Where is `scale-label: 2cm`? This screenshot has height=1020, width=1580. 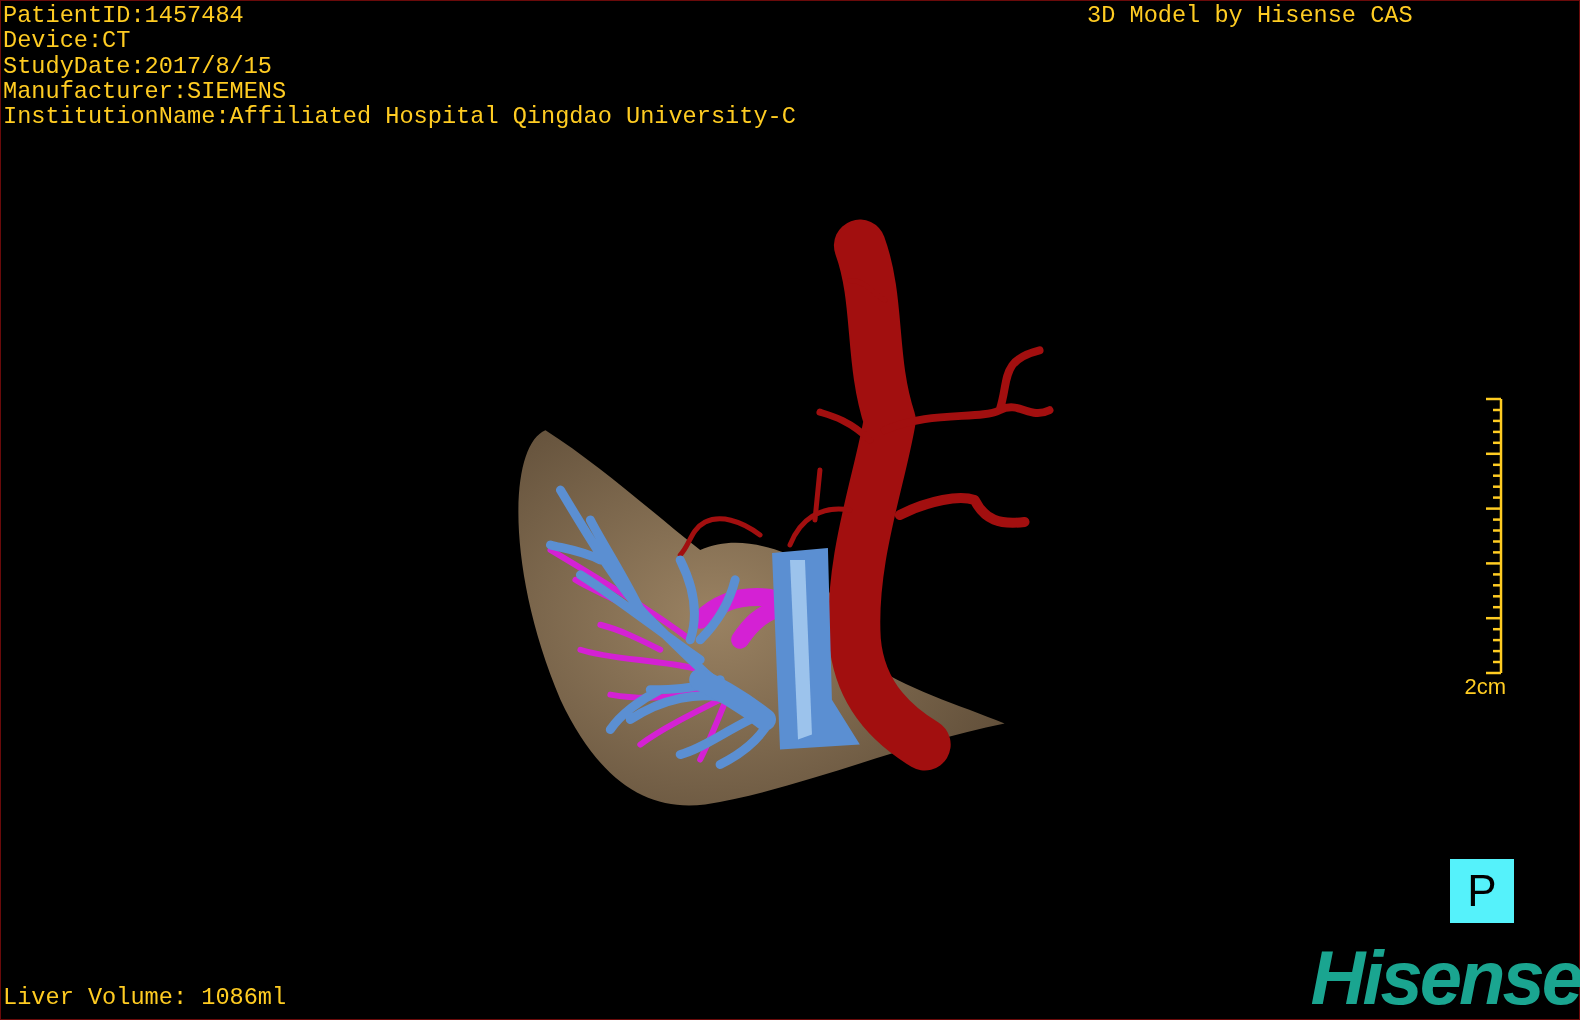
scale-label: 2cm is located at coordinates (1485, 687).